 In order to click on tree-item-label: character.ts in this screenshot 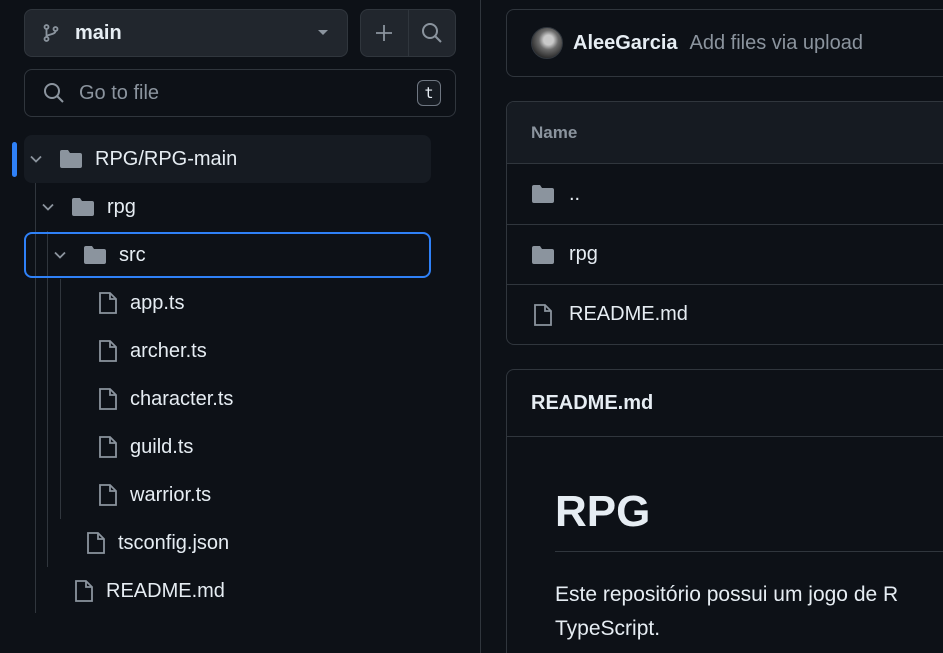, I will do `click(182, 398)`.